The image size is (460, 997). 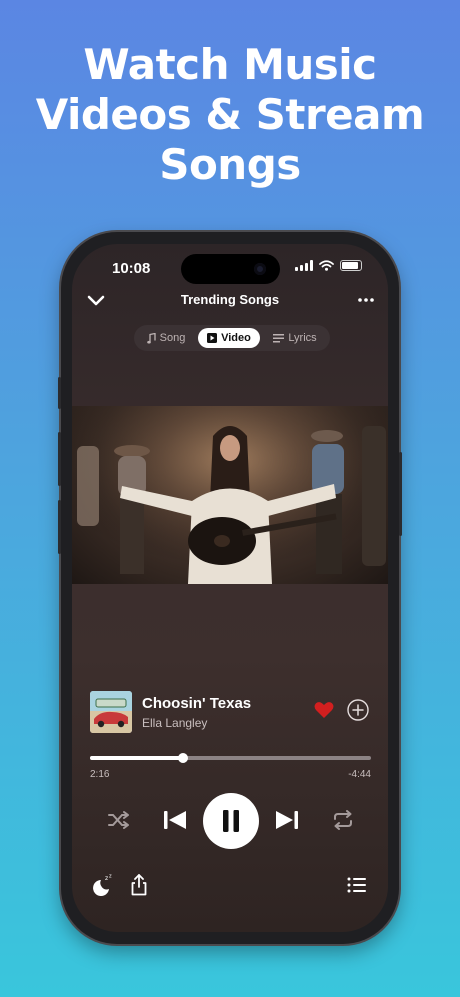 What do you see at coordinates (230, 758) in the screenshot?
I see `playback-progress-bar` at bounding box center [230, 758].